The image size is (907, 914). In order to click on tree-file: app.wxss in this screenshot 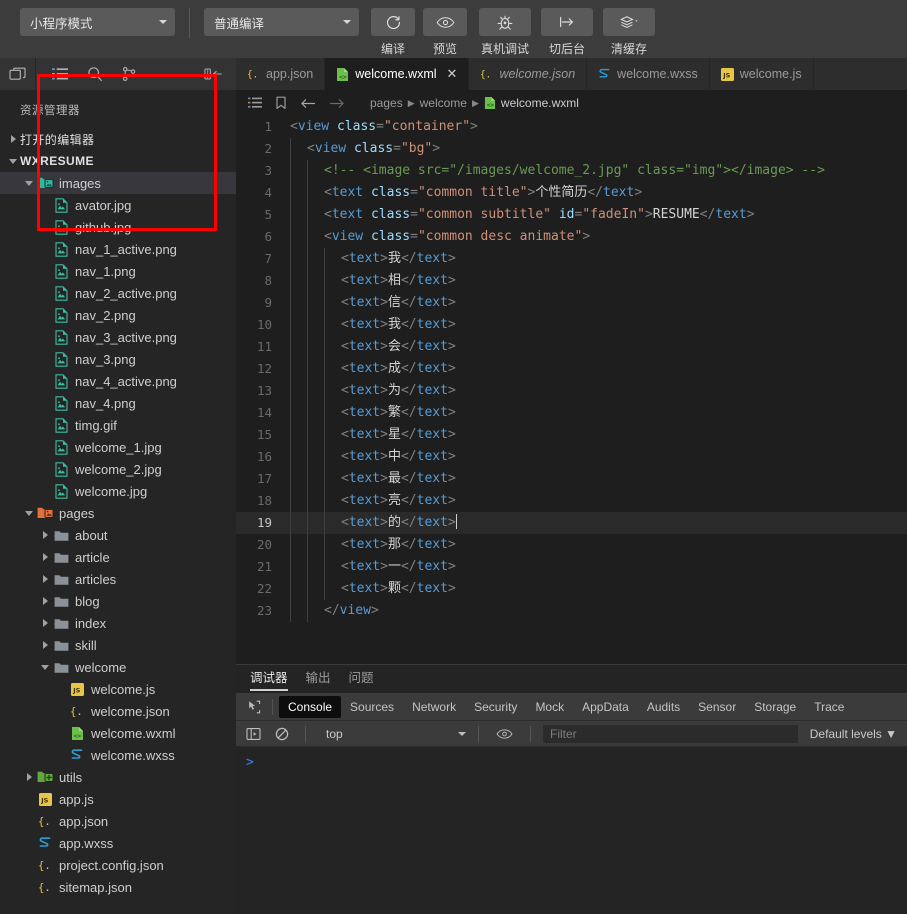, I will do `click(118, 843)`.